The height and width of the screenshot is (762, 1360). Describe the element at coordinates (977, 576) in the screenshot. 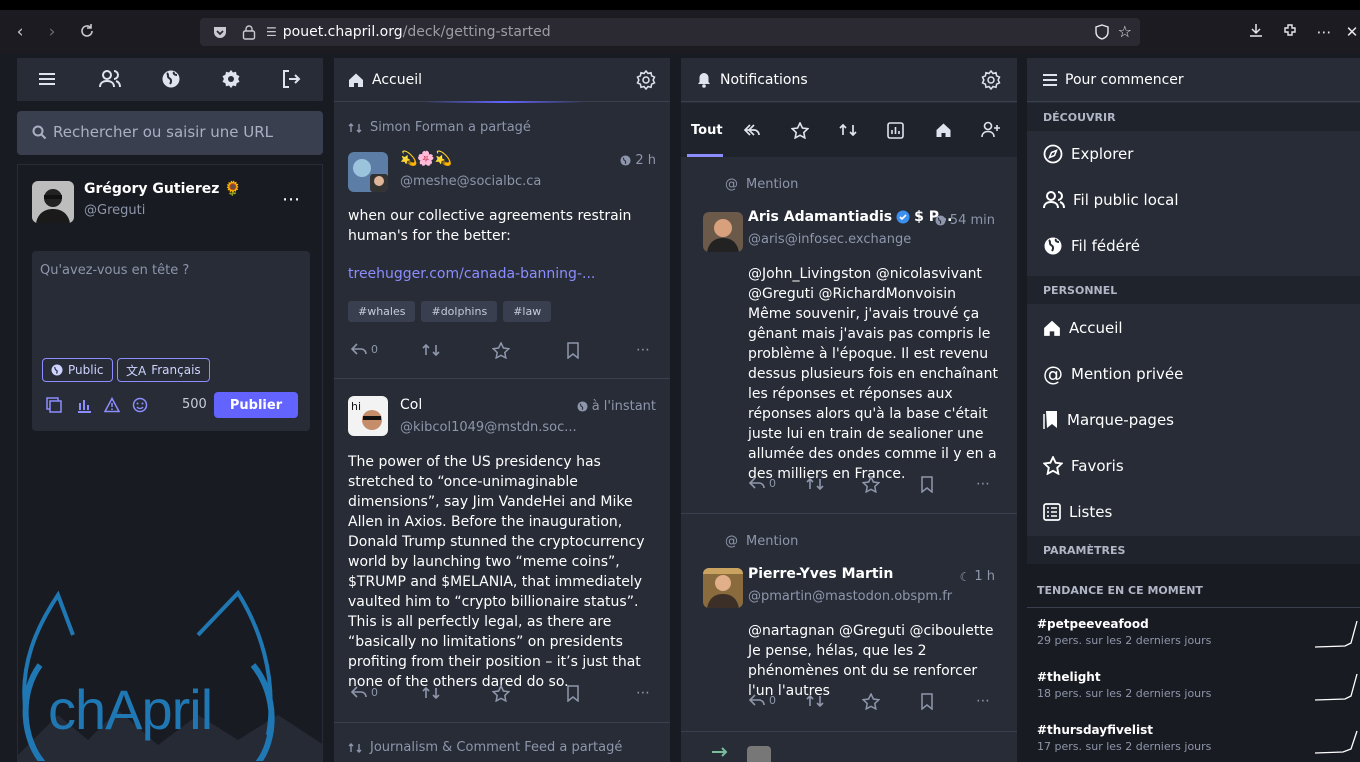

I see `status-time: ☾ 1 h` at that location.